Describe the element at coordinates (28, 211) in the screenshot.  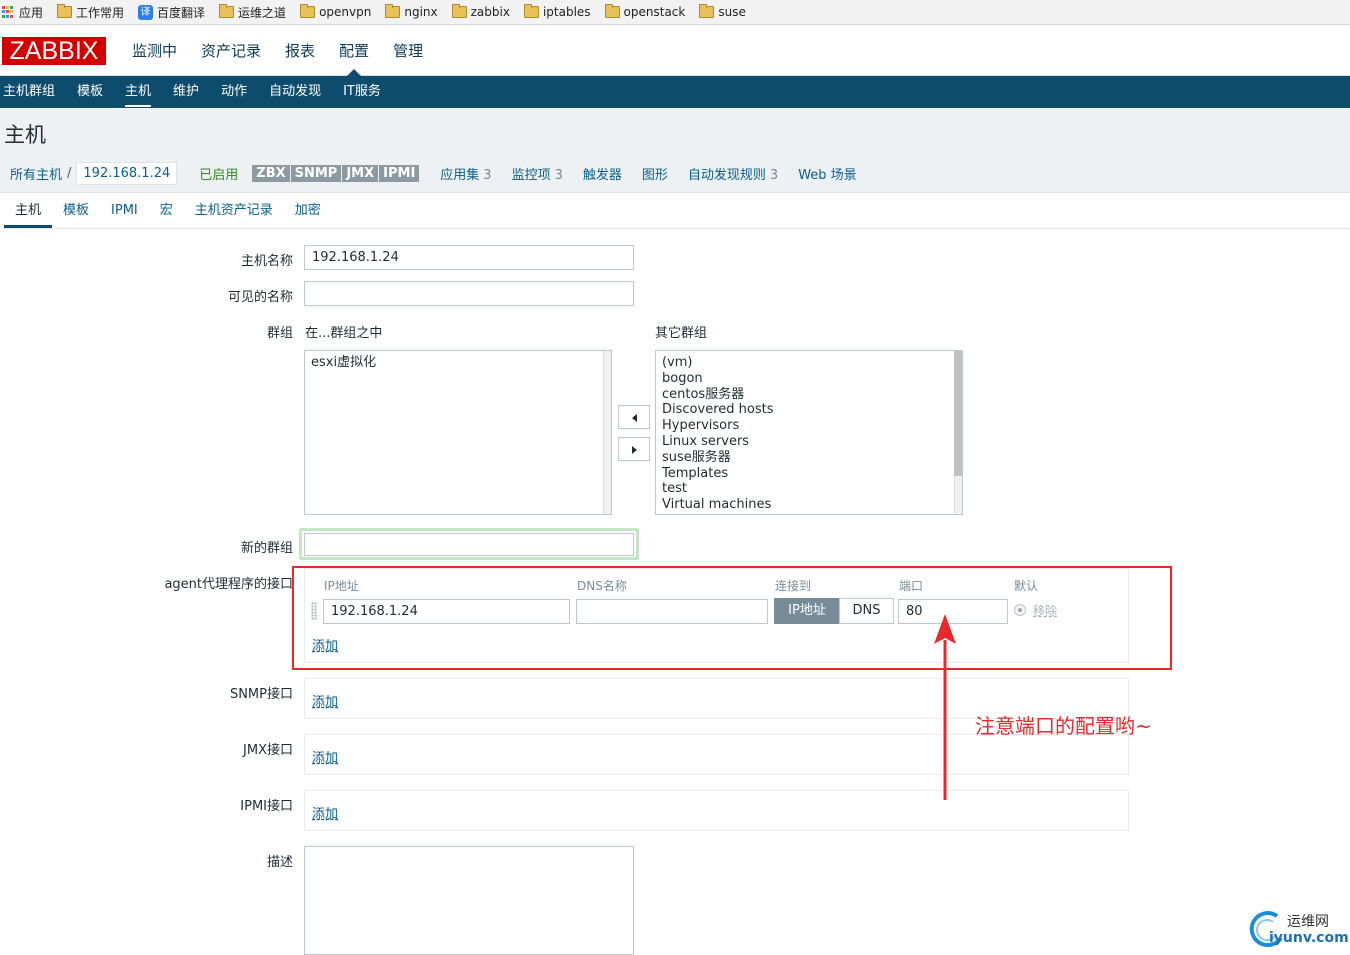
I see `tab-host: 主机` at that location.